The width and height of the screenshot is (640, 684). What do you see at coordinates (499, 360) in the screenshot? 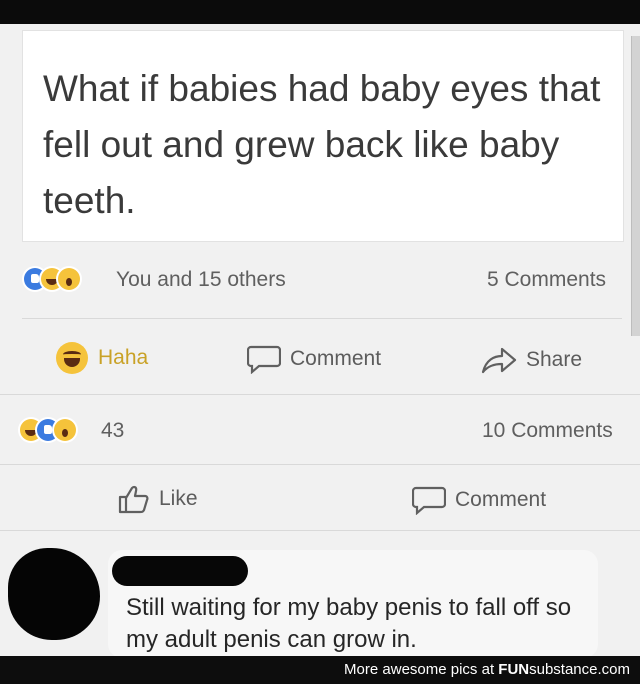
I see `share-arrow-icon` at bounding box center [499, 360].